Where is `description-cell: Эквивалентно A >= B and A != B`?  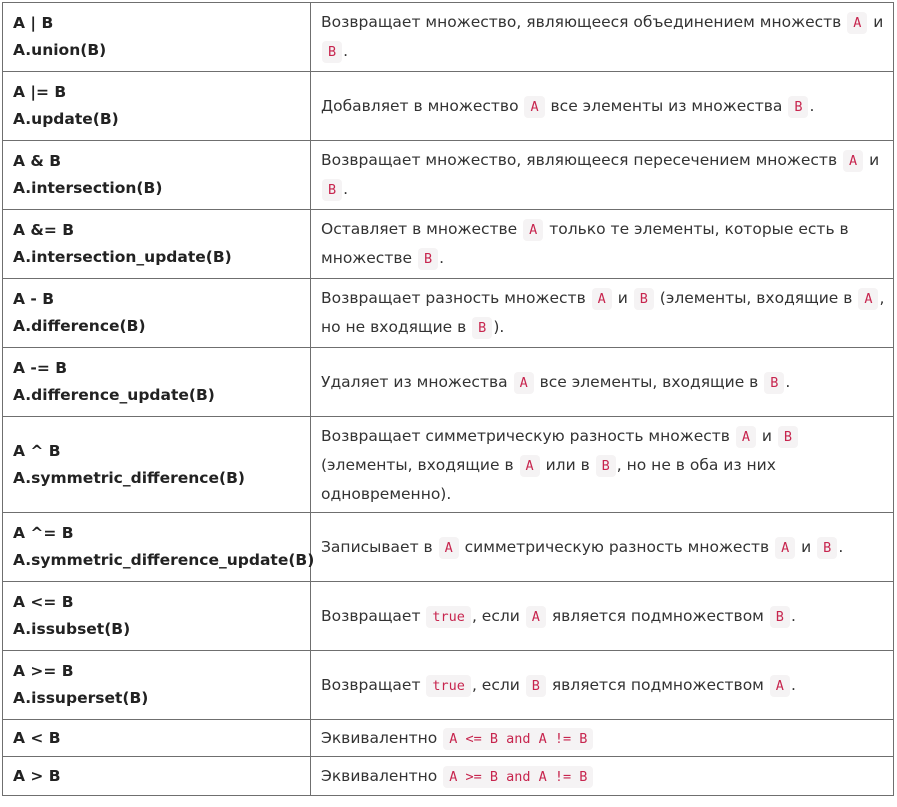 description-cell: Эквивалентно A >= B and A != B is located at coordinates (602, 776).